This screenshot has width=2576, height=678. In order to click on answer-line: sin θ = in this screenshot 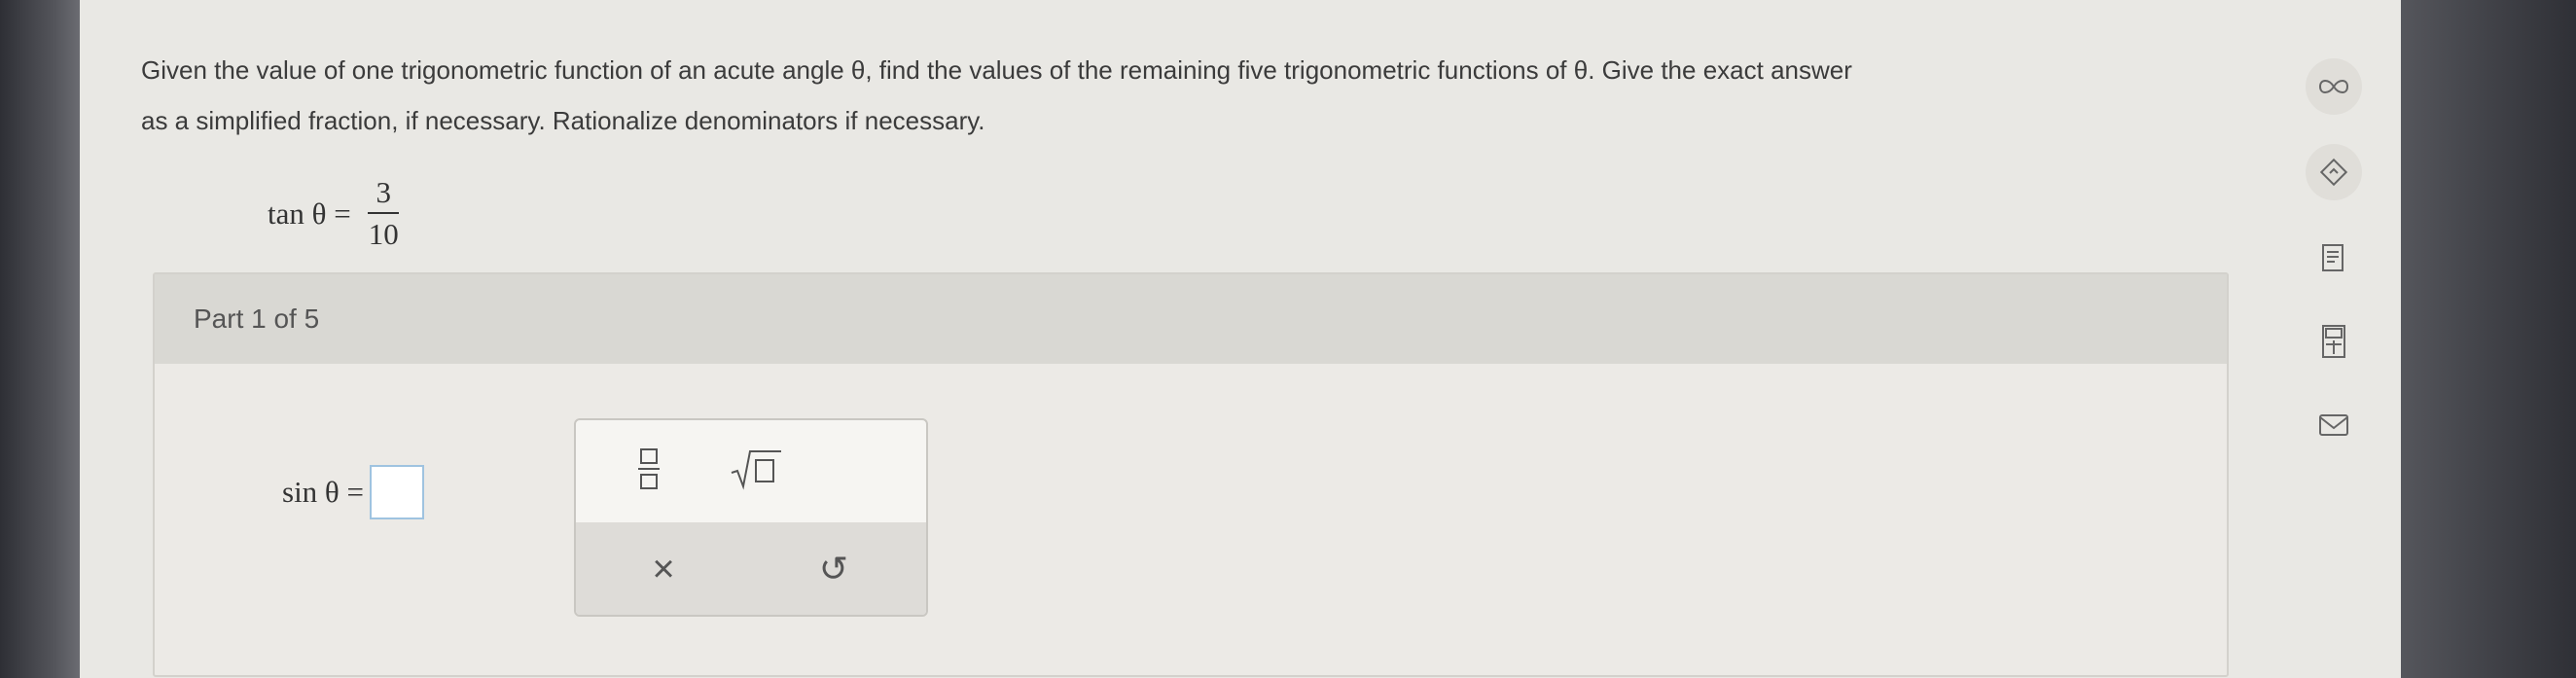, I will do `click(353, 492)`.